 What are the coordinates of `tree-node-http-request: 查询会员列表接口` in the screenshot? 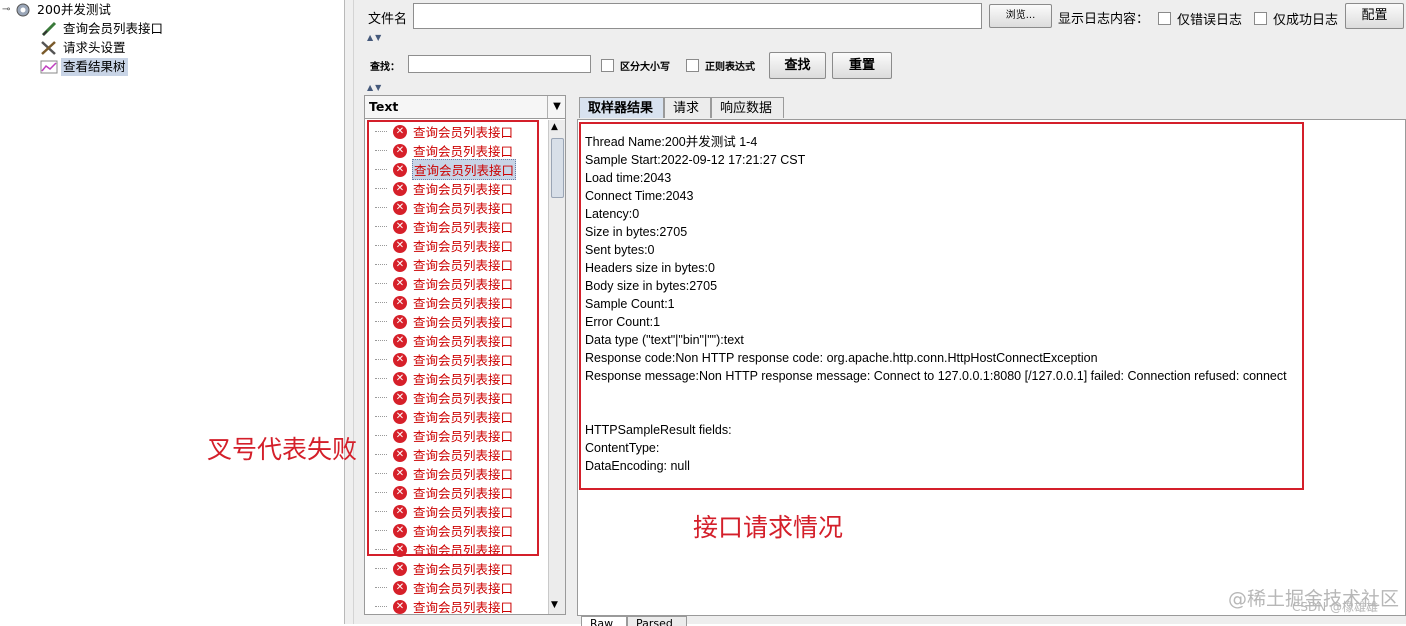 It's located at (102, 29).